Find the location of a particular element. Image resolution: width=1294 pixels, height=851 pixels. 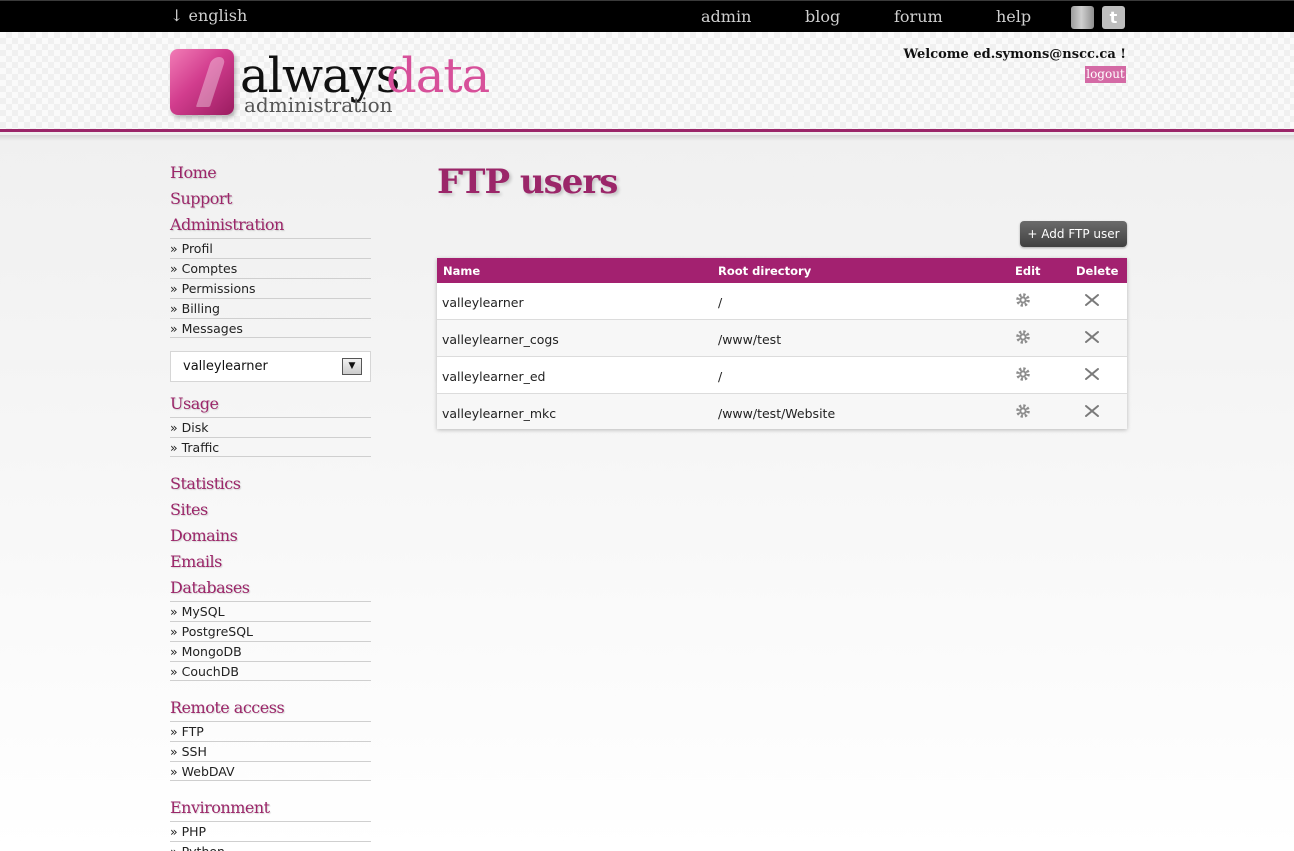

ftp-user-name: valleylearner_cogs is located at coordinates (500, 339).